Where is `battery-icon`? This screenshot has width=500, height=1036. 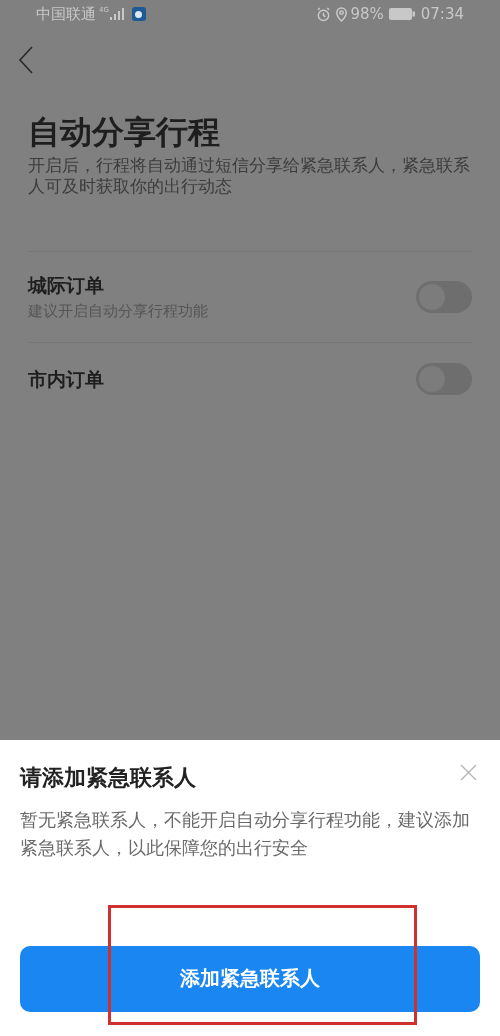
battery-icon is located at coordinates (401, 14).